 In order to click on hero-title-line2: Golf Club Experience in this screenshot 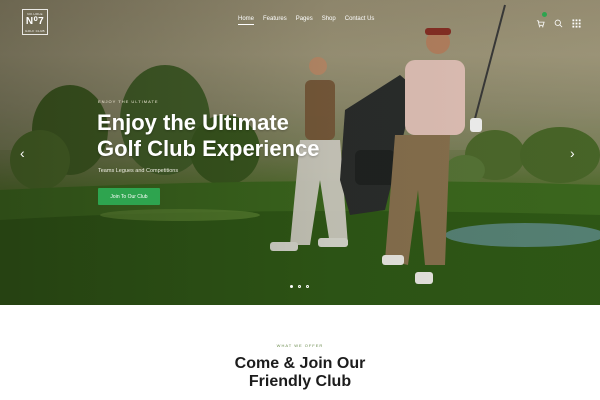, I will do `click(208, 148)`.